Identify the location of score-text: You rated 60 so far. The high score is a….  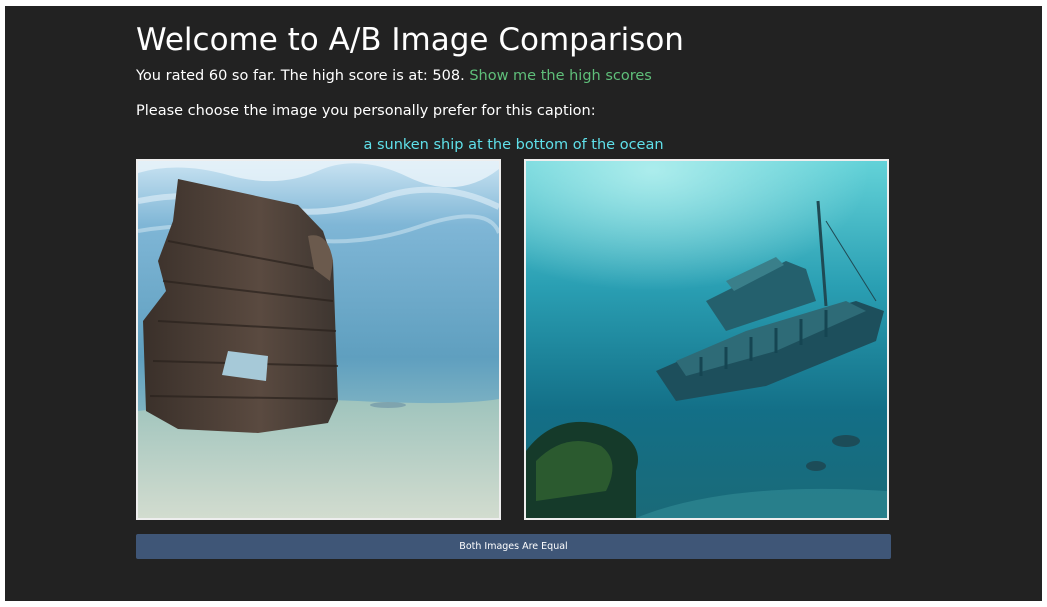
(300, 76).